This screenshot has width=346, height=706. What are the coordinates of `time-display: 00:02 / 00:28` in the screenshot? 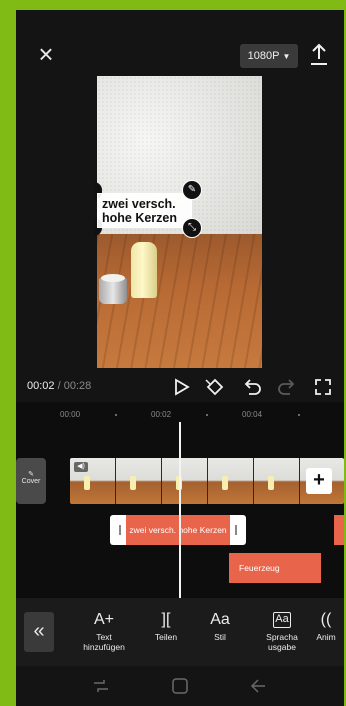 It's located at (59, 386).